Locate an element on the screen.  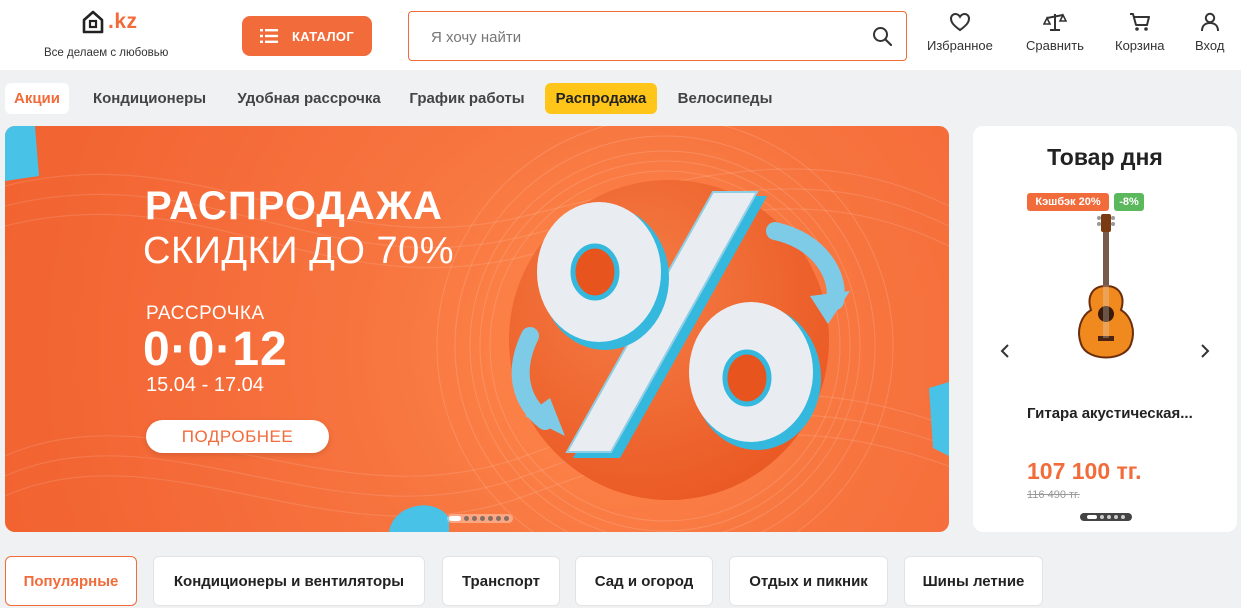
category-chip-promotions: Акции is located at coordinates (37, 98).